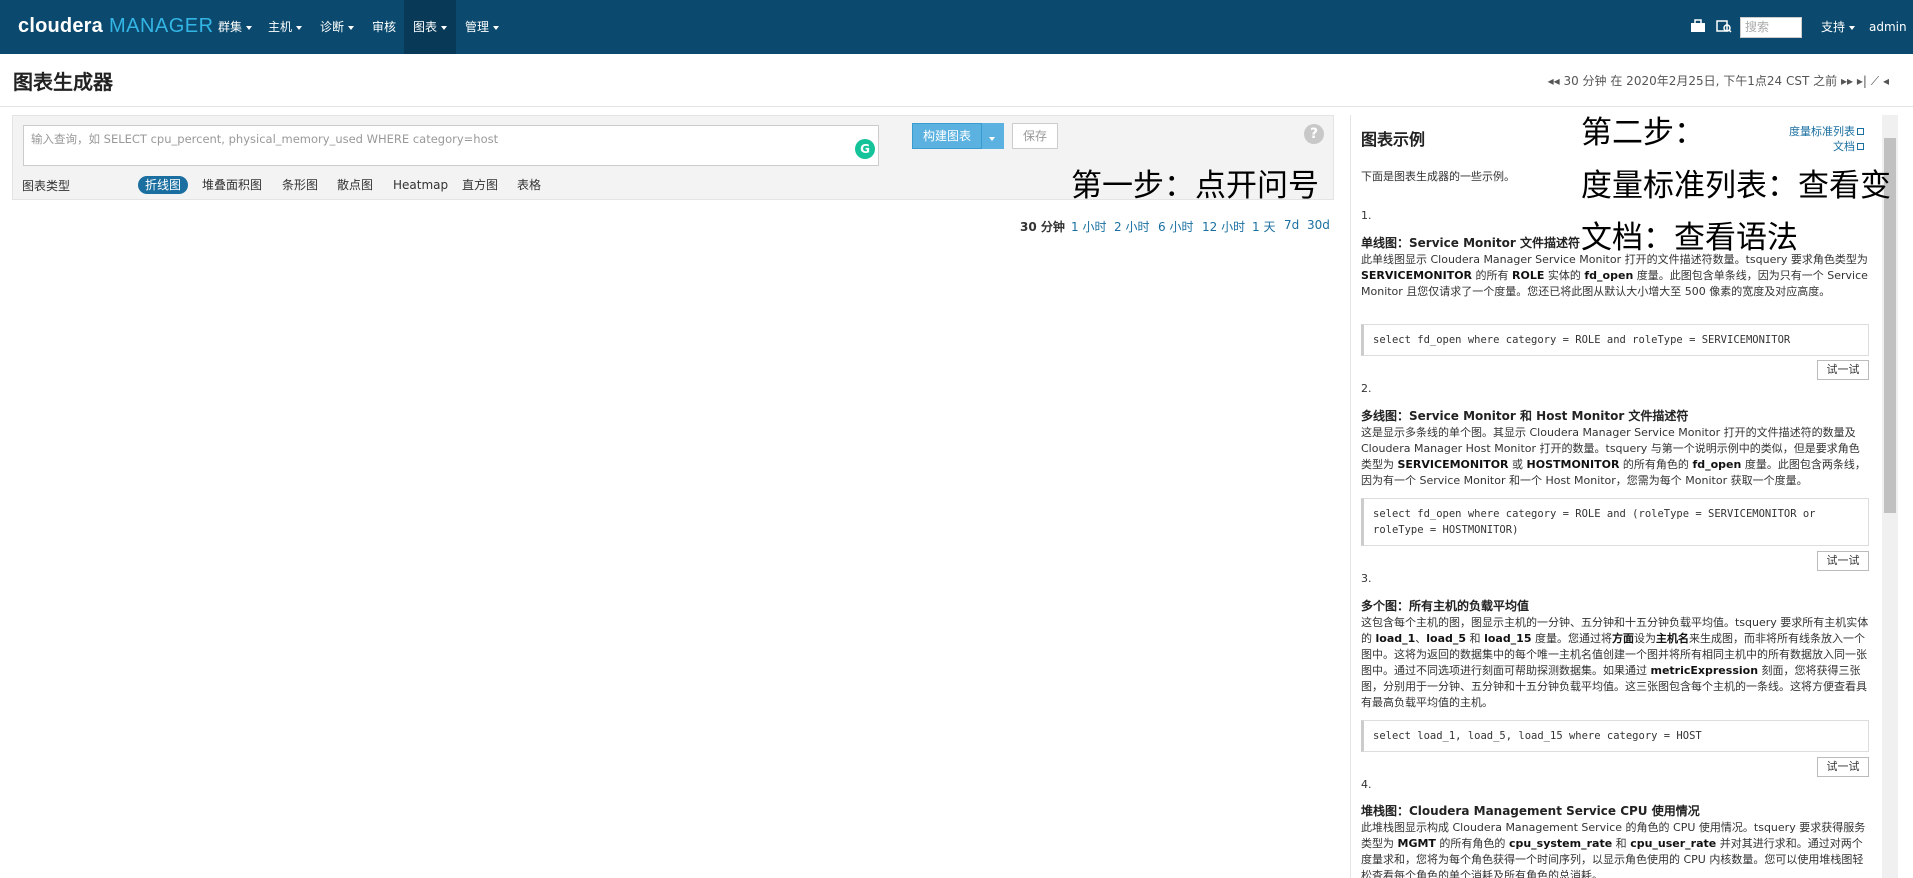 Image resolution: width=1913 pixels, height=878 pixels. Describe the element at coordinates (480, 185) in the screenshot. I see `chart-type-histogram: 直方图` at that location.